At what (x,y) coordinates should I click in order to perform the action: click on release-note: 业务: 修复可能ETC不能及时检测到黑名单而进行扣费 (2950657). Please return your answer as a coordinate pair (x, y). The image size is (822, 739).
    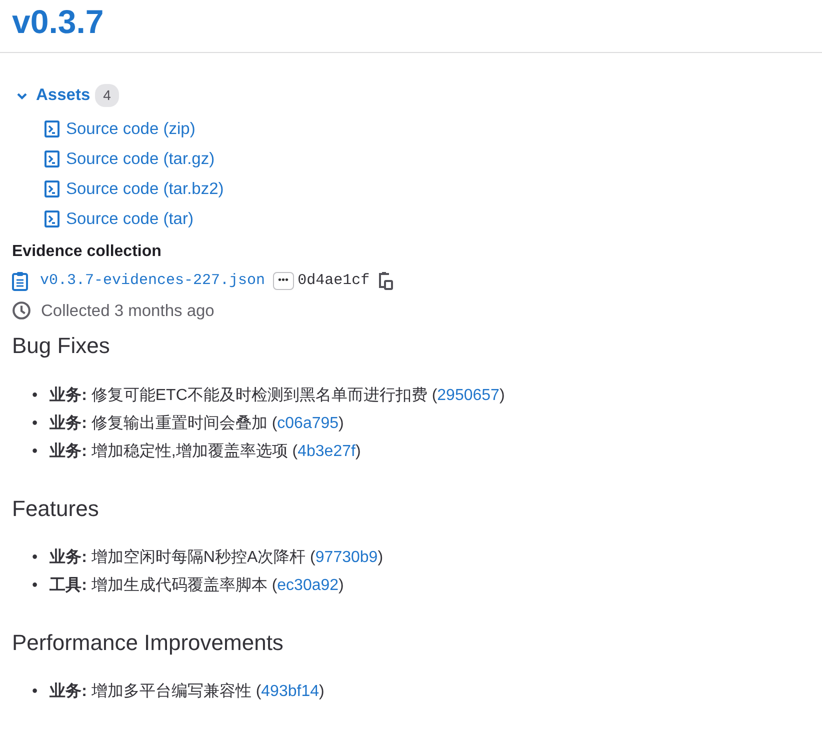
    Looking at the image, I should click on (277, 396).